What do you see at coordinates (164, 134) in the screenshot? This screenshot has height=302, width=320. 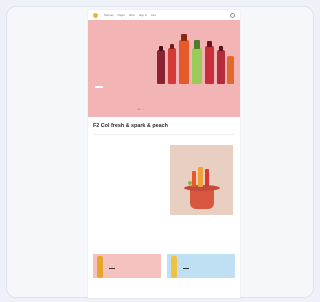 I see `divider` at bounding box center [164, 134].